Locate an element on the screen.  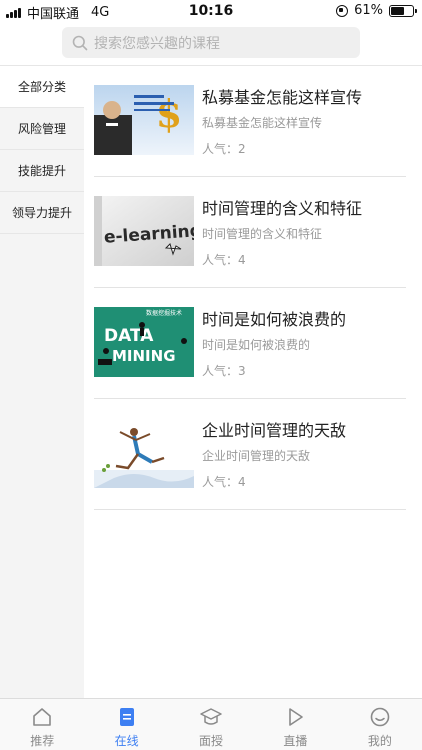
sidebar-item-risk: 风险管理 is located at coordinates (42, 129).